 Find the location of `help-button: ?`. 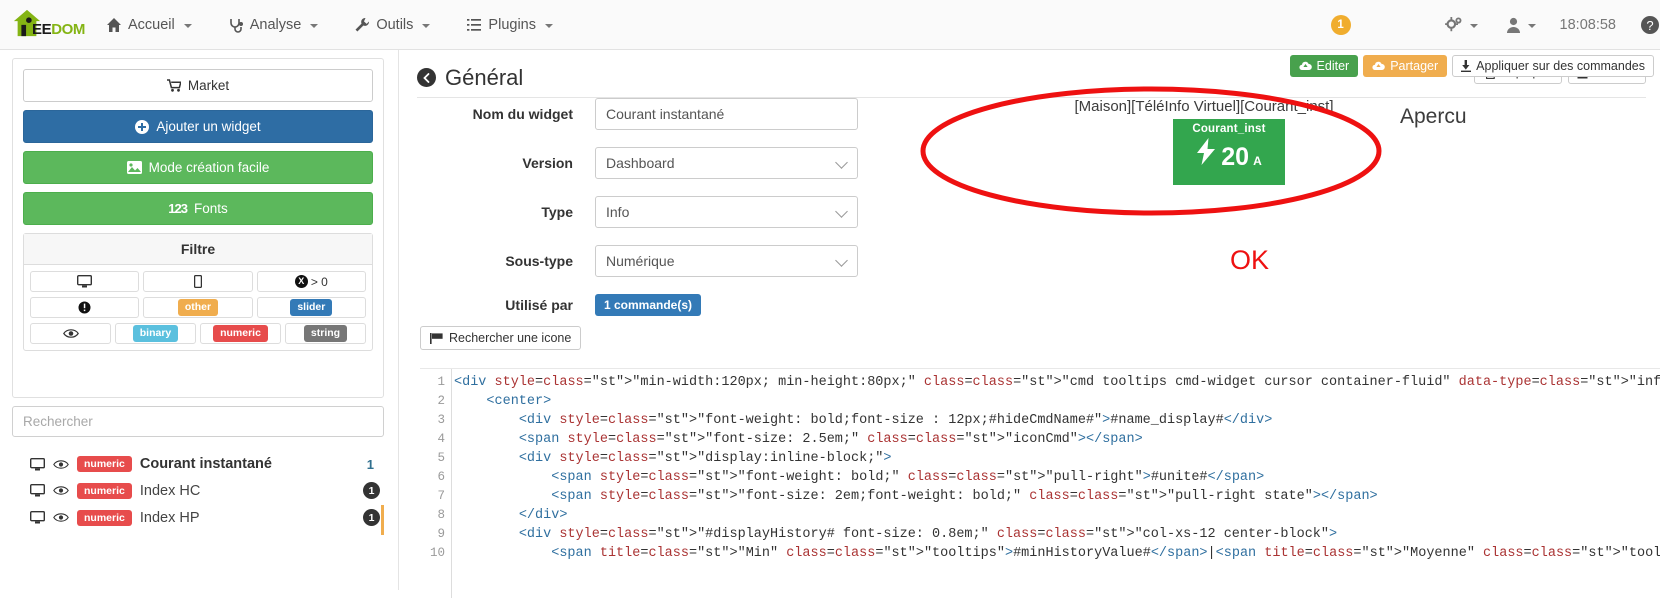

help-button: ? is located at coordinates (1643, 25).